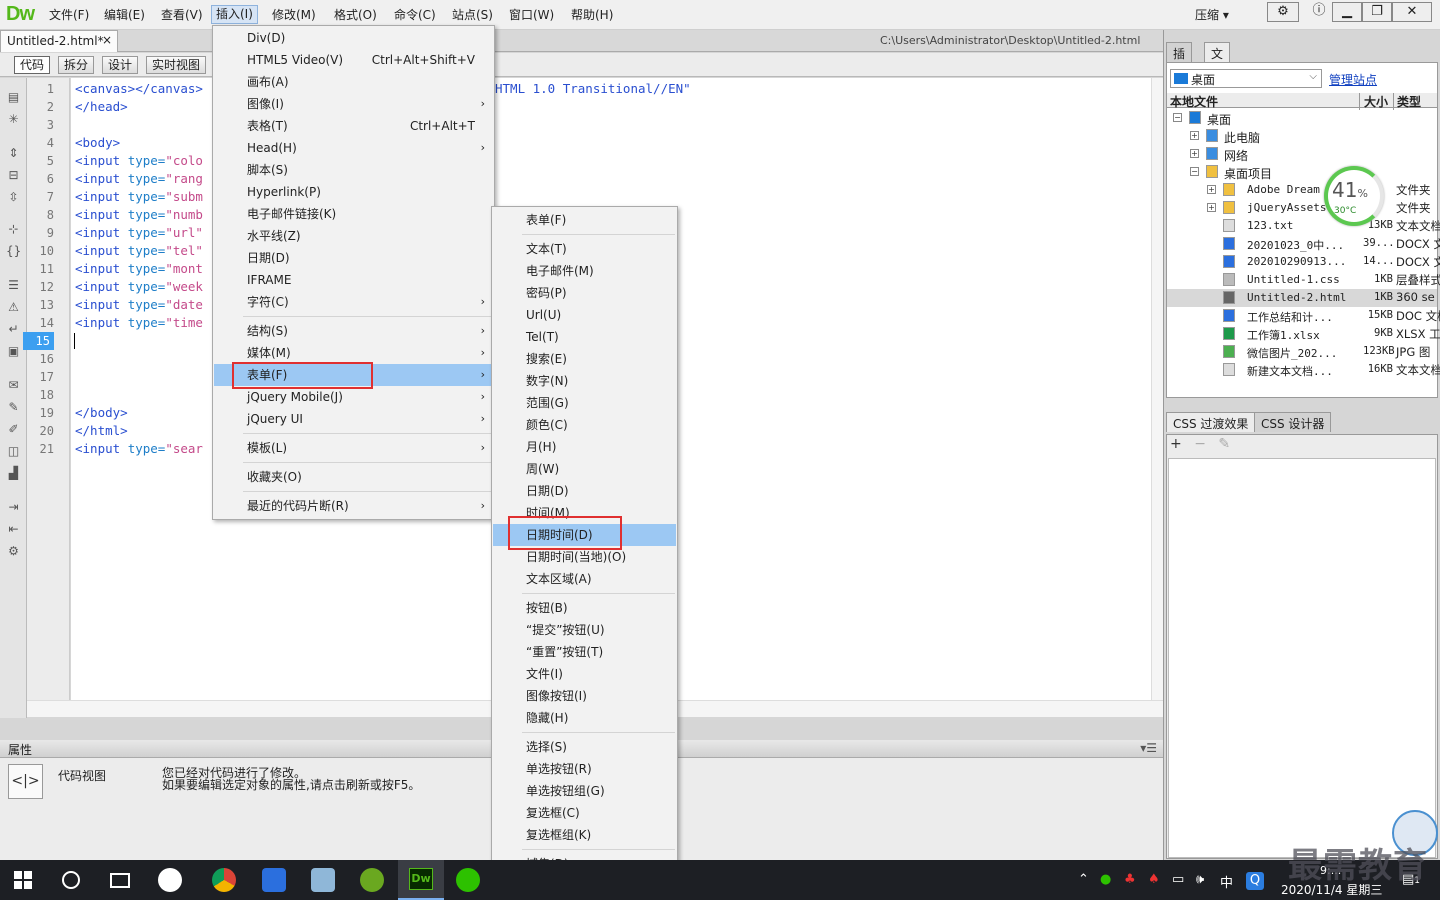 This screenshot has height=900, width=1440. Describe the element at coordinates (1154, 879) in the screenshot. I see `tray-qq2-icon: ♠` at that location.